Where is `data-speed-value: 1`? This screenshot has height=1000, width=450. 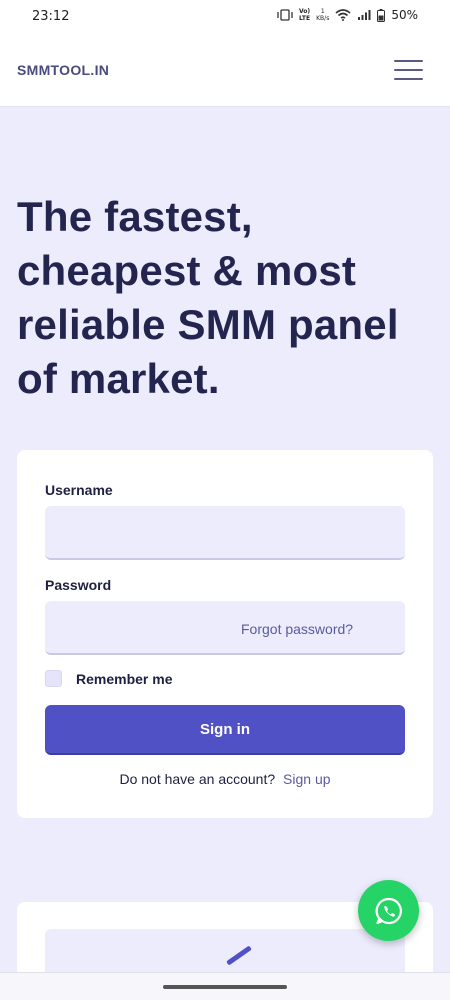 data-speed-value: 1 is located at coordinates (322, 11).